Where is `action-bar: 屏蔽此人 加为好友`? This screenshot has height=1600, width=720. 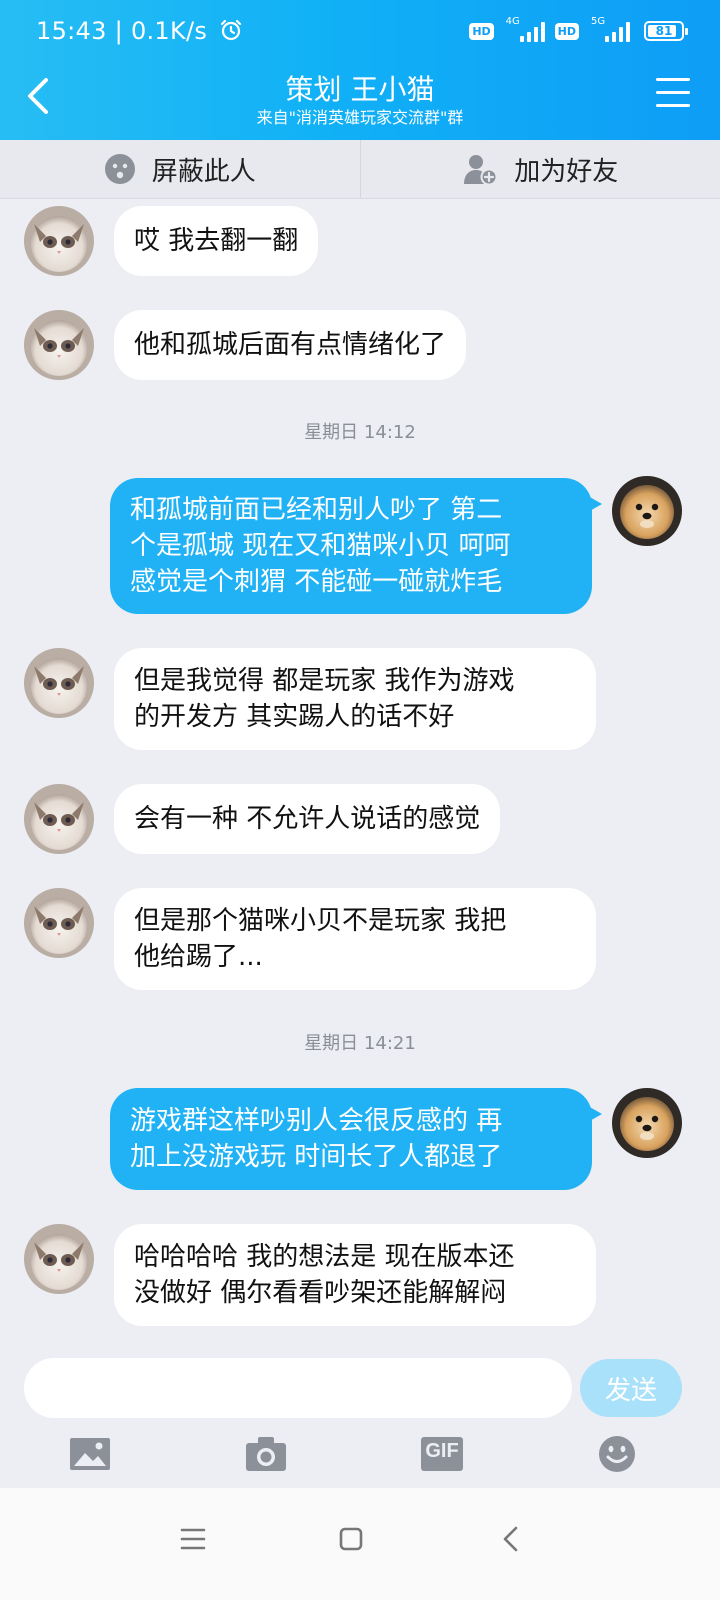
action-bar: 屏蔽此人 加为好友 is located at coordinates (360, 169).